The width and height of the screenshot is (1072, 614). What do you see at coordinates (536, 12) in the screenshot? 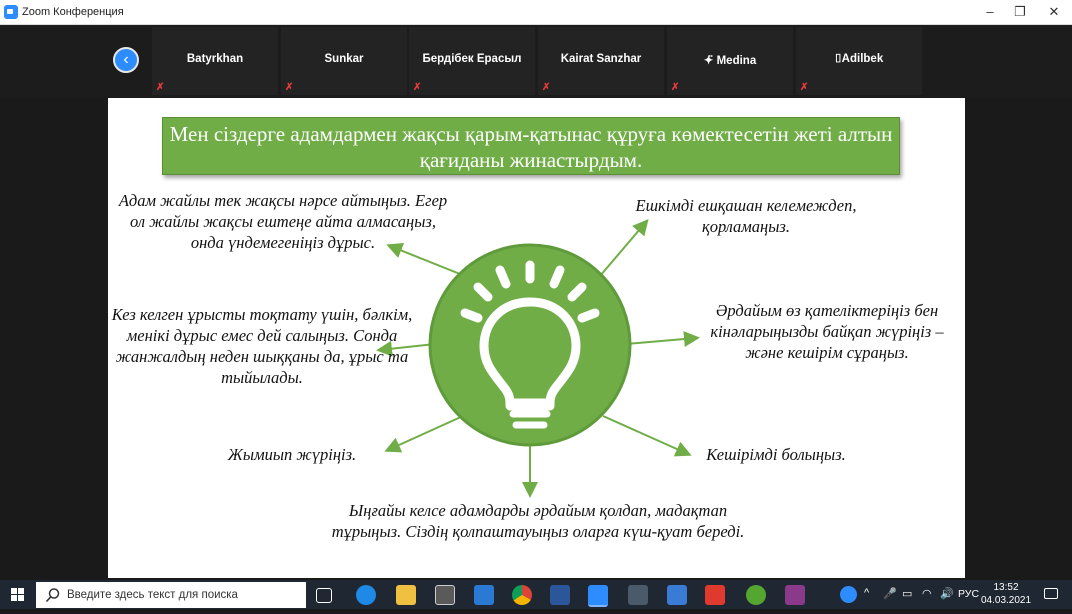
I see `window-titlebar: Zoom Конференция – ❐ ✕` at bounding box center [536, 12].